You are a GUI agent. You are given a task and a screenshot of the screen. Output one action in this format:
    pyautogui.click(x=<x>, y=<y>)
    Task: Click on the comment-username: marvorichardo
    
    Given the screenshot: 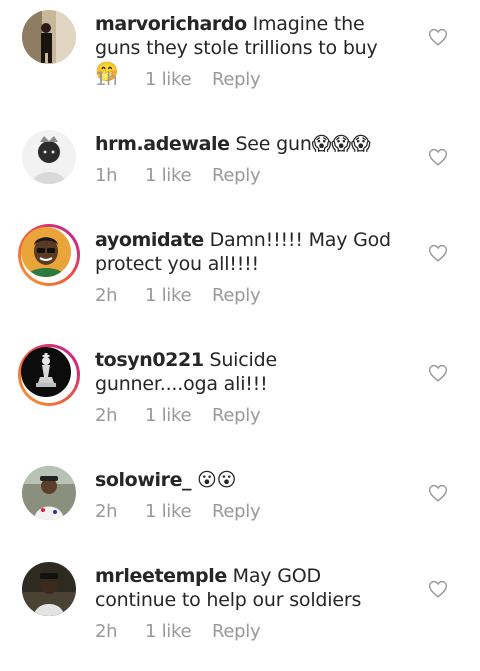 What is the action you would take?
    pyautogui.click(x=171, y=24)
    